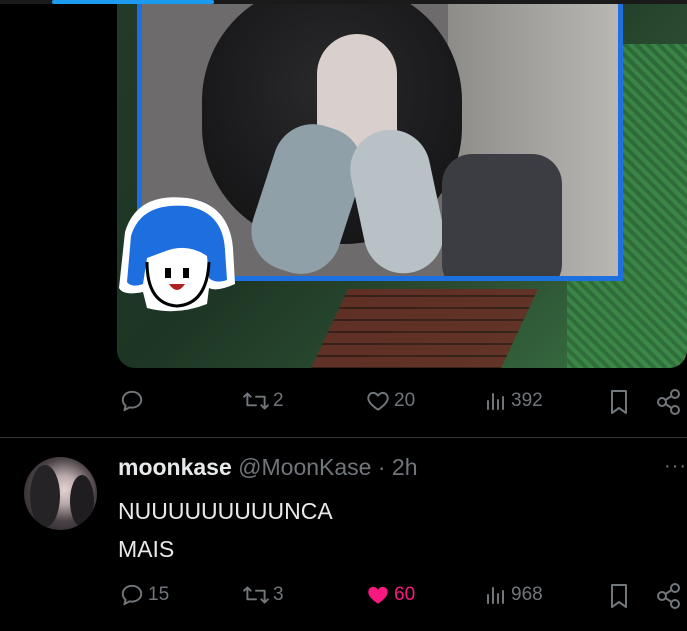  Describe the element at coordinates (225, 530) in the screenshot. I see `tweet-text: NUUUUUUUUUNCA MAIS` at that location.